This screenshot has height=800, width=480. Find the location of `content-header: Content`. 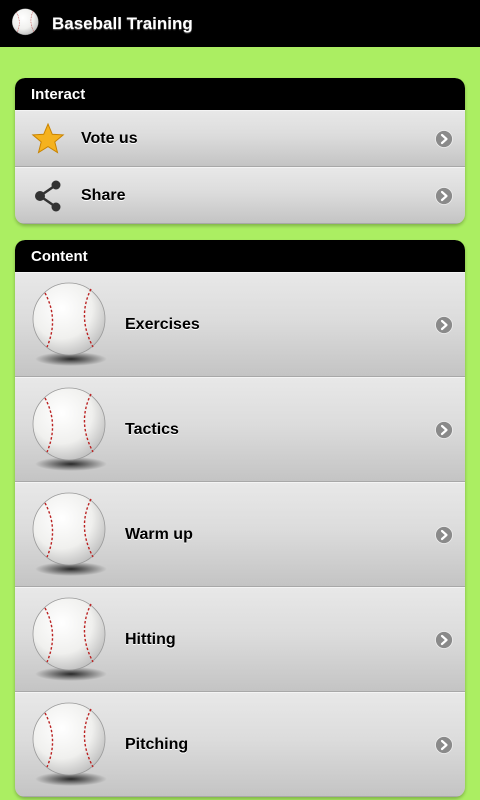

content-header: Content is located at coordinates (240, 256).